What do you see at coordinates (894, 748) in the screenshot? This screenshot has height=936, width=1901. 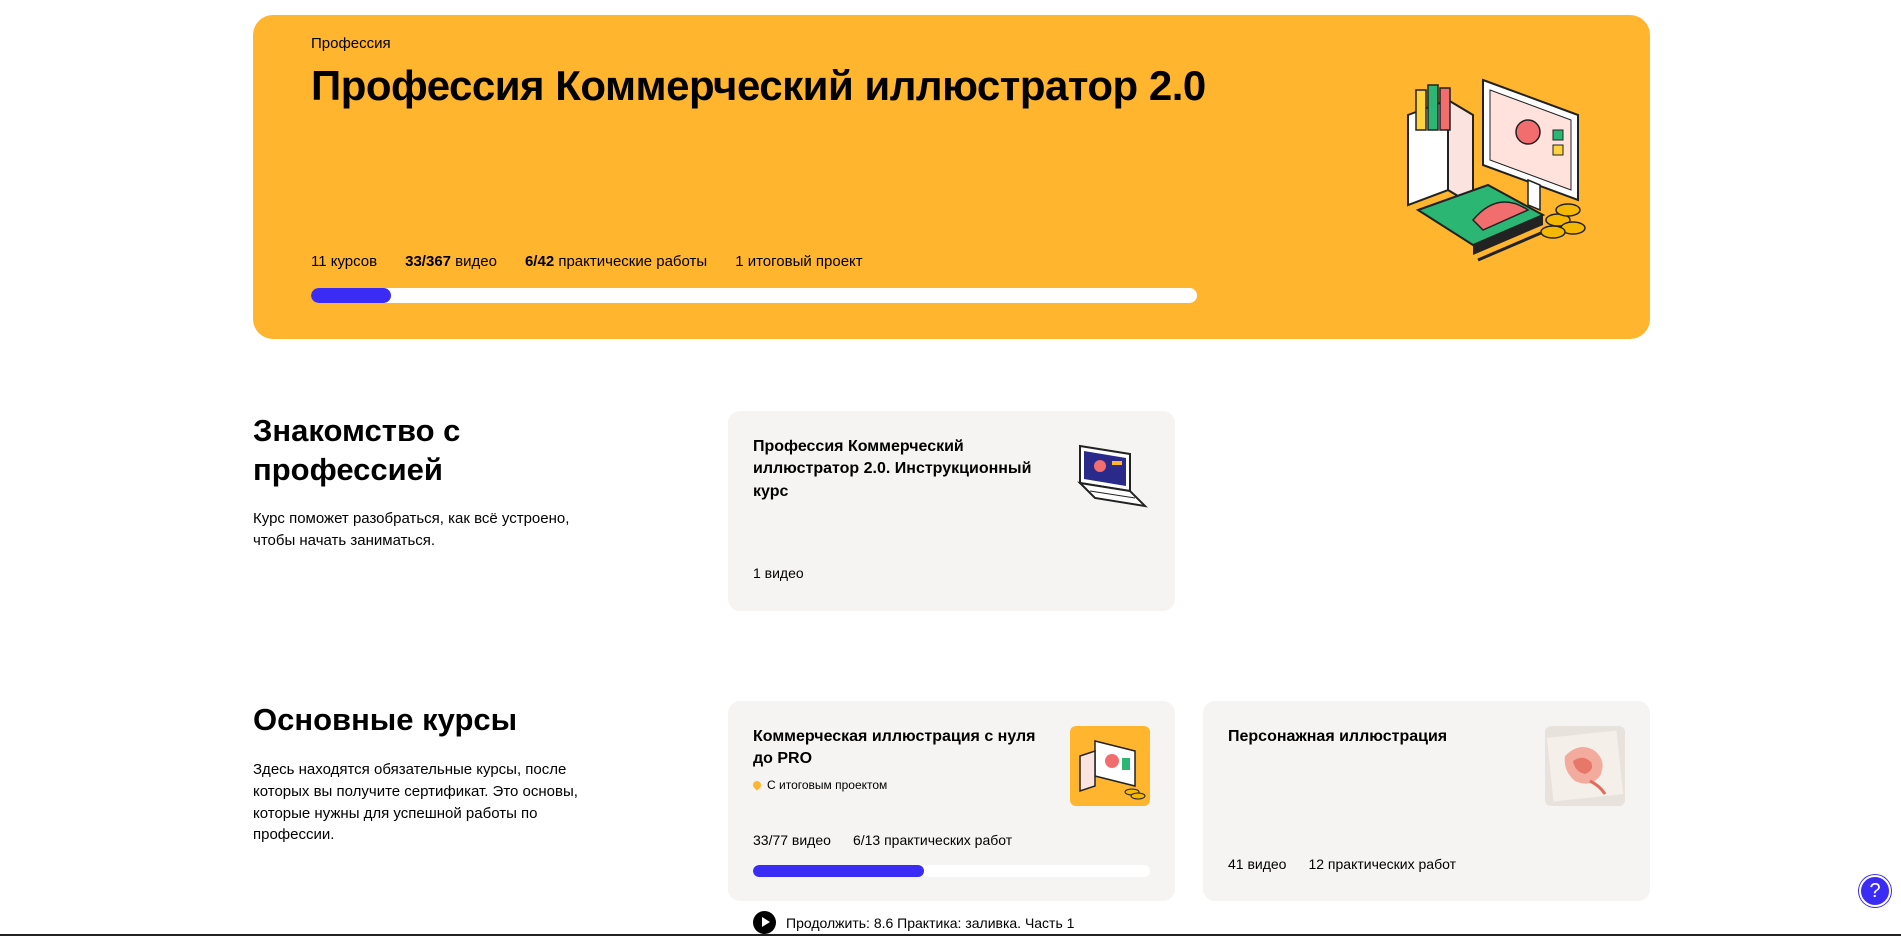 I see `course-card-title: Коммерческая иллюстрация с нуля до PRO` at bounding box center [894, 748].